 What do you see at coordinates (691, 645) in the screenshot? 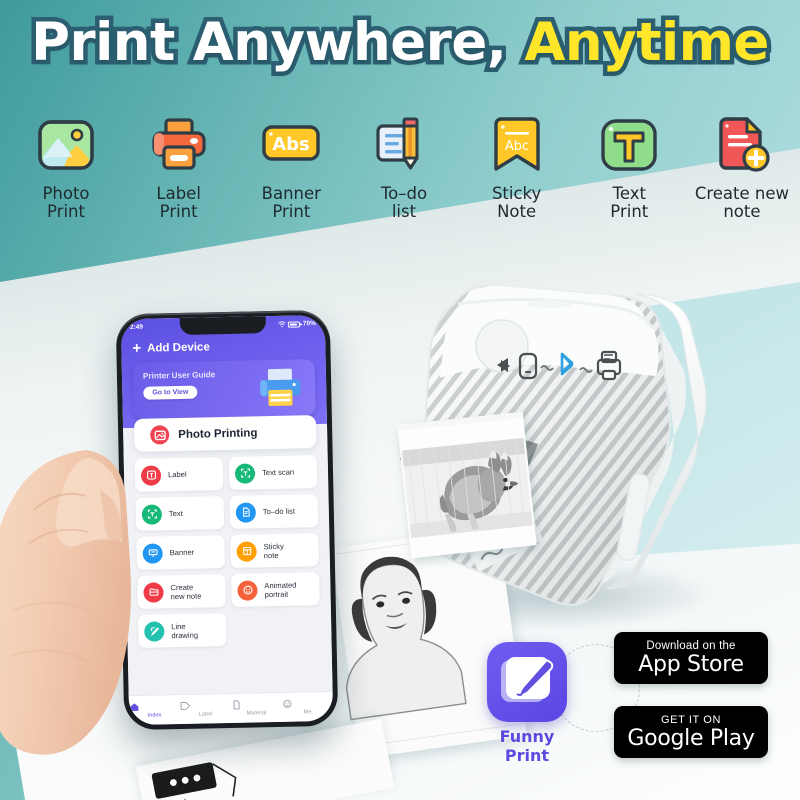
I see `app-store-small-text: Download on the` at bounding box center [691, 645].